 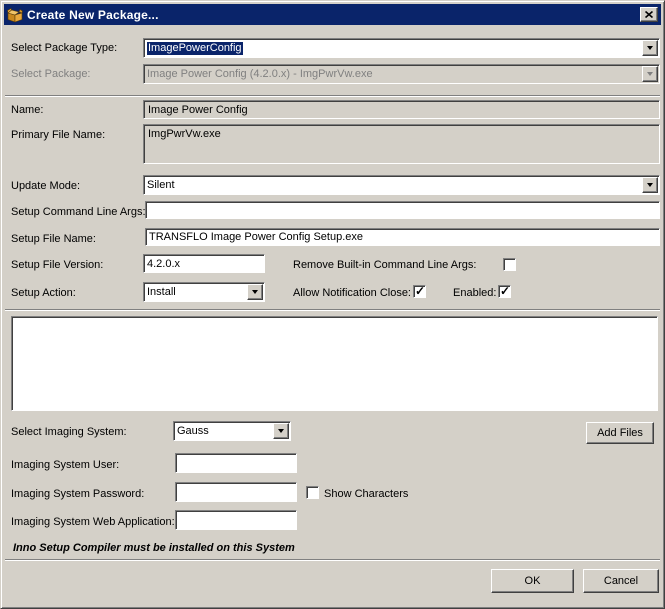 I want to click on update-mode-label: Update Mode:, so click(x=46, y=186).